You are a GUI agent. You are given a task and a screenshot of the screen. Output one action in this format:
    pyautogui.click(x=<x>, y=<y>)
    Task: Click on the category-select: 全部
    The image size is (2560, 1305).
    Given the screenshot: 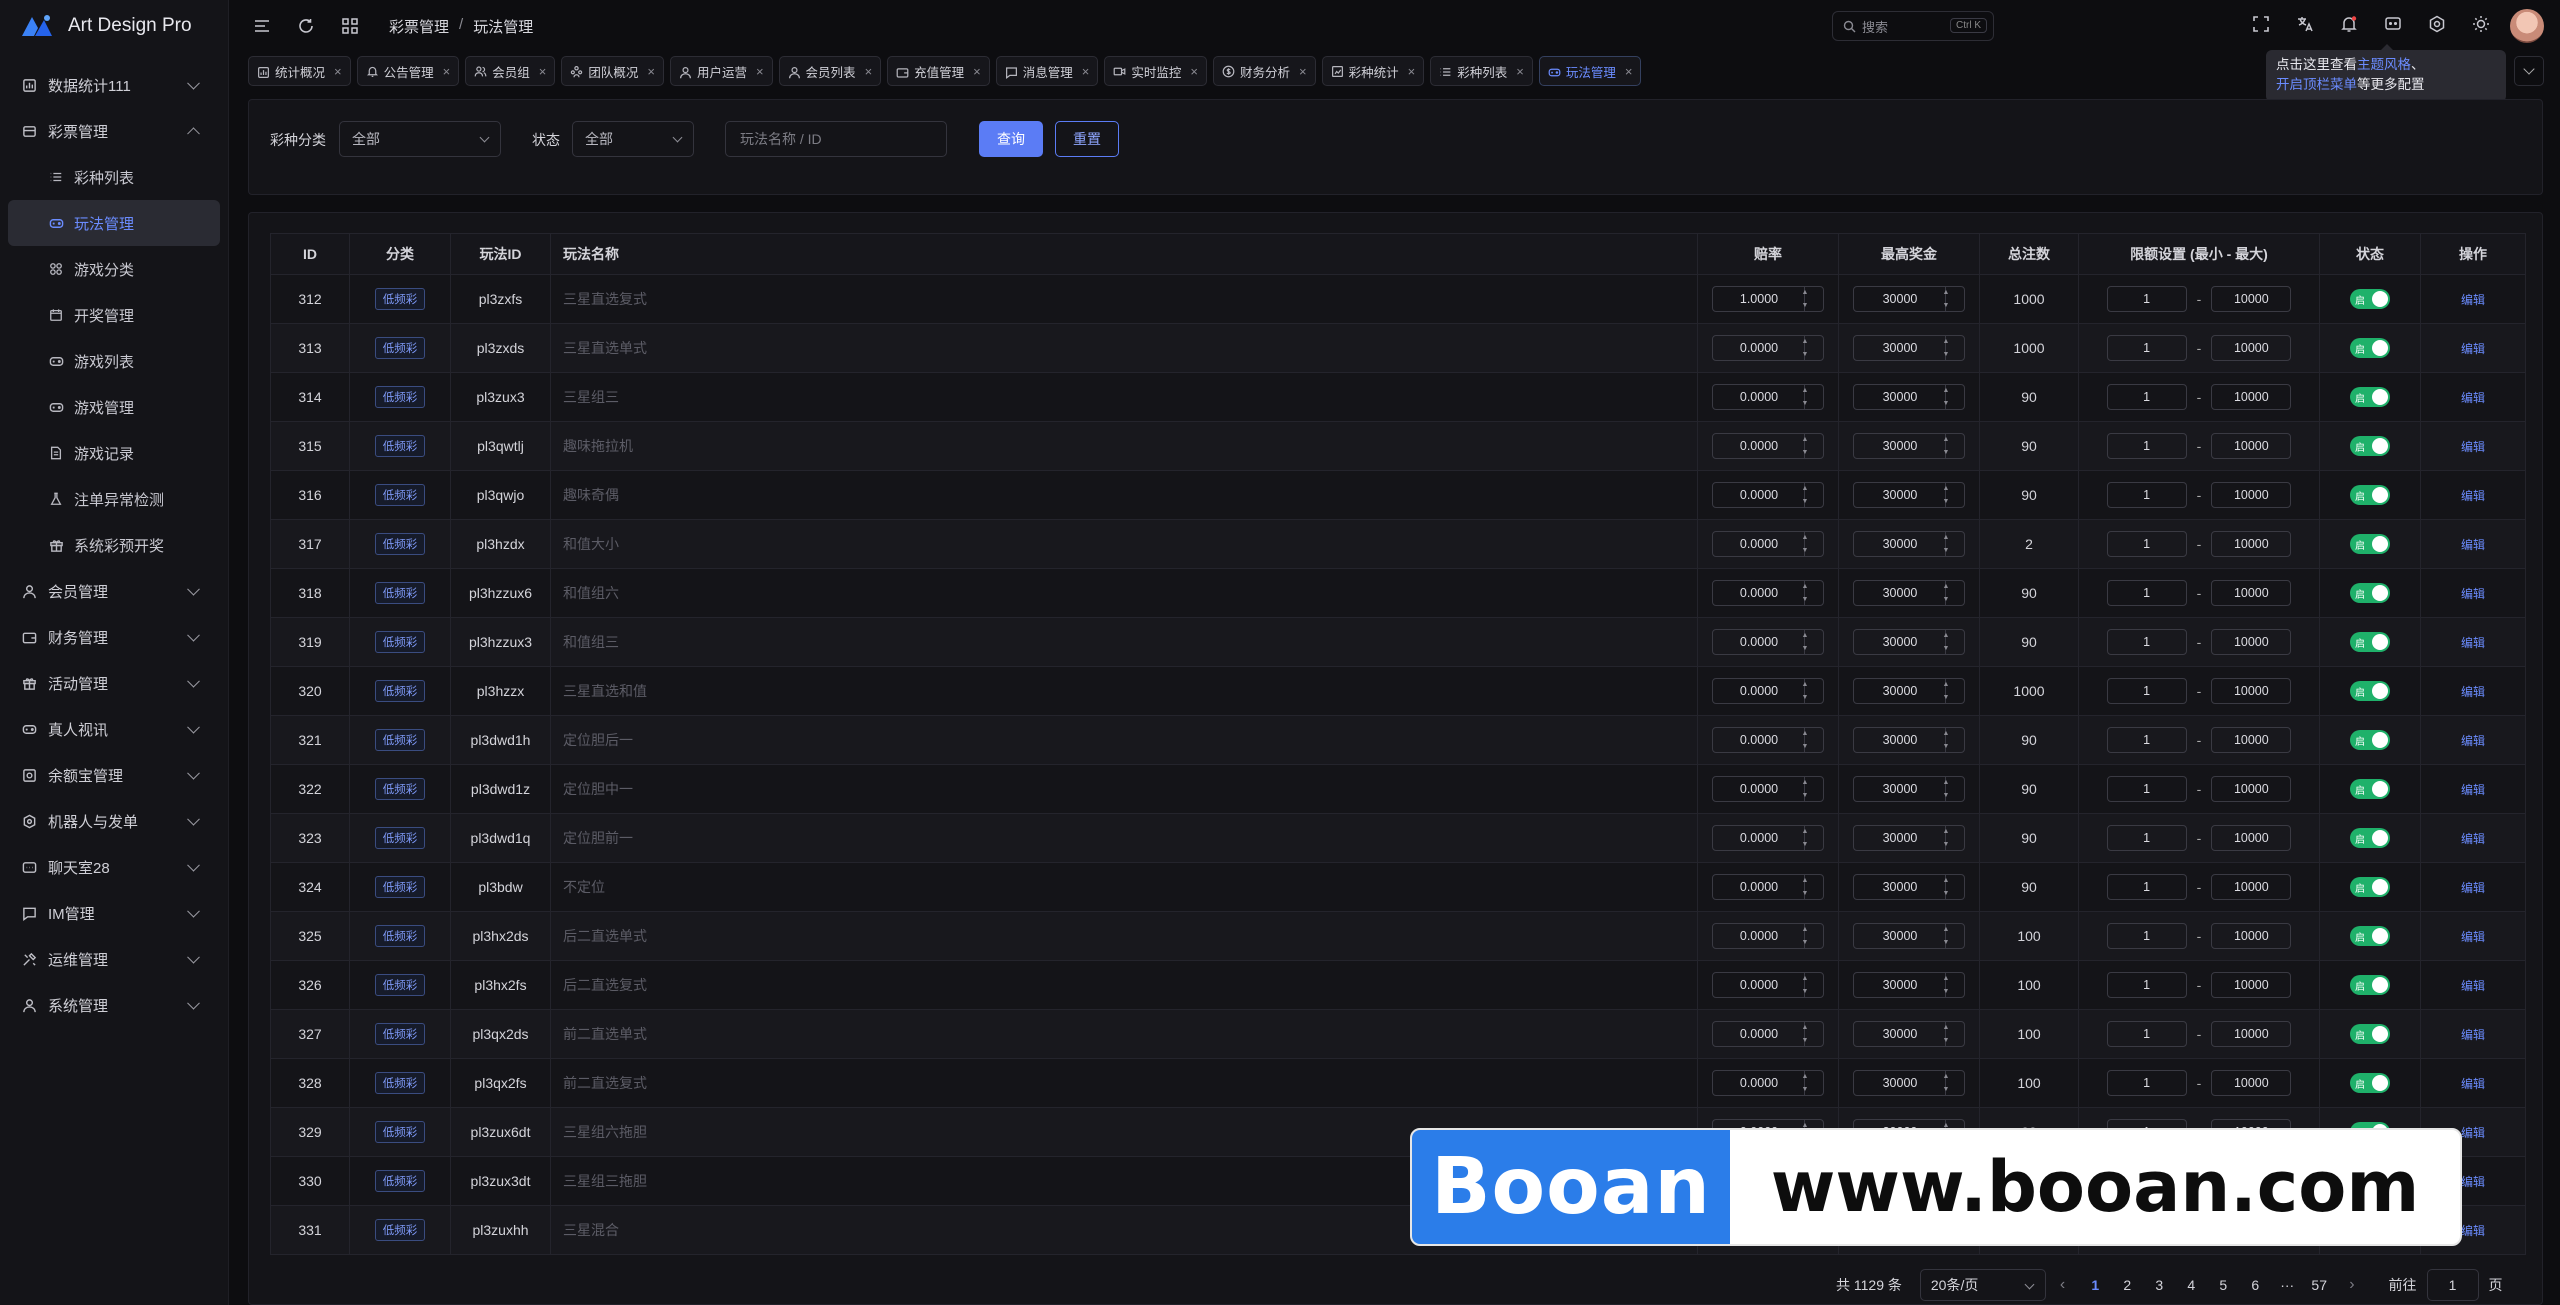 What is the action you would take?
    pyautogui.click(x=420, y=139)
    